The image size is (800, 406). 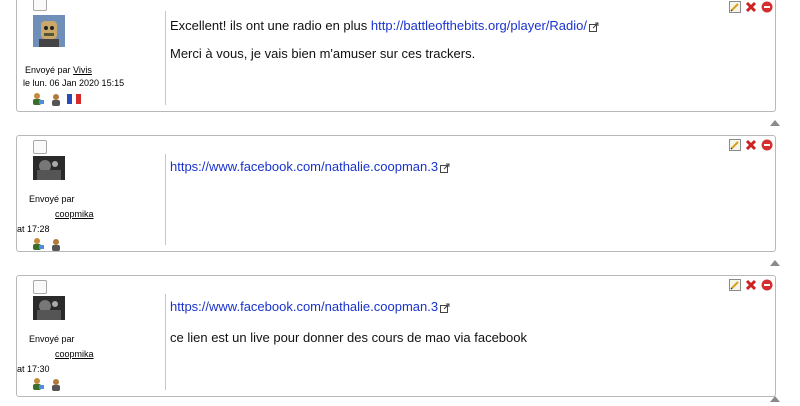 I want to click on post-date: le lun. 06 Jan 2020 15:15, so click(x=74, y=83).